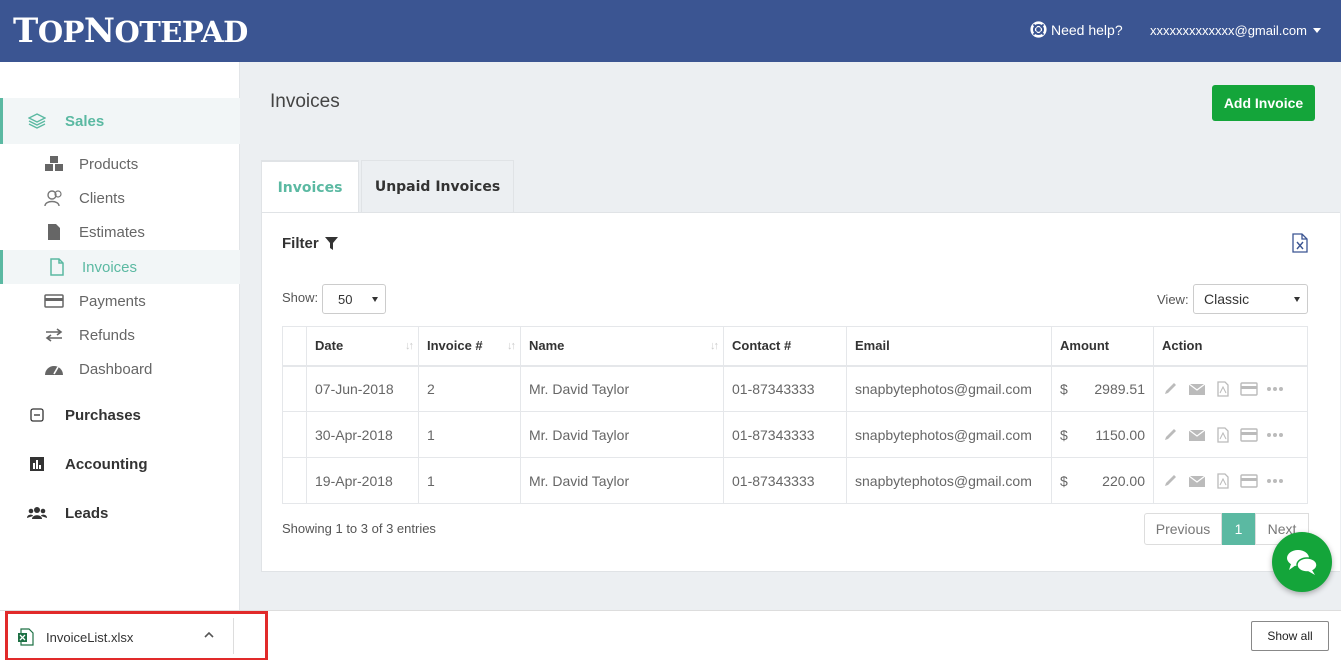  I want to click on sidebar-item-payments: Payments, so click(120, 301).